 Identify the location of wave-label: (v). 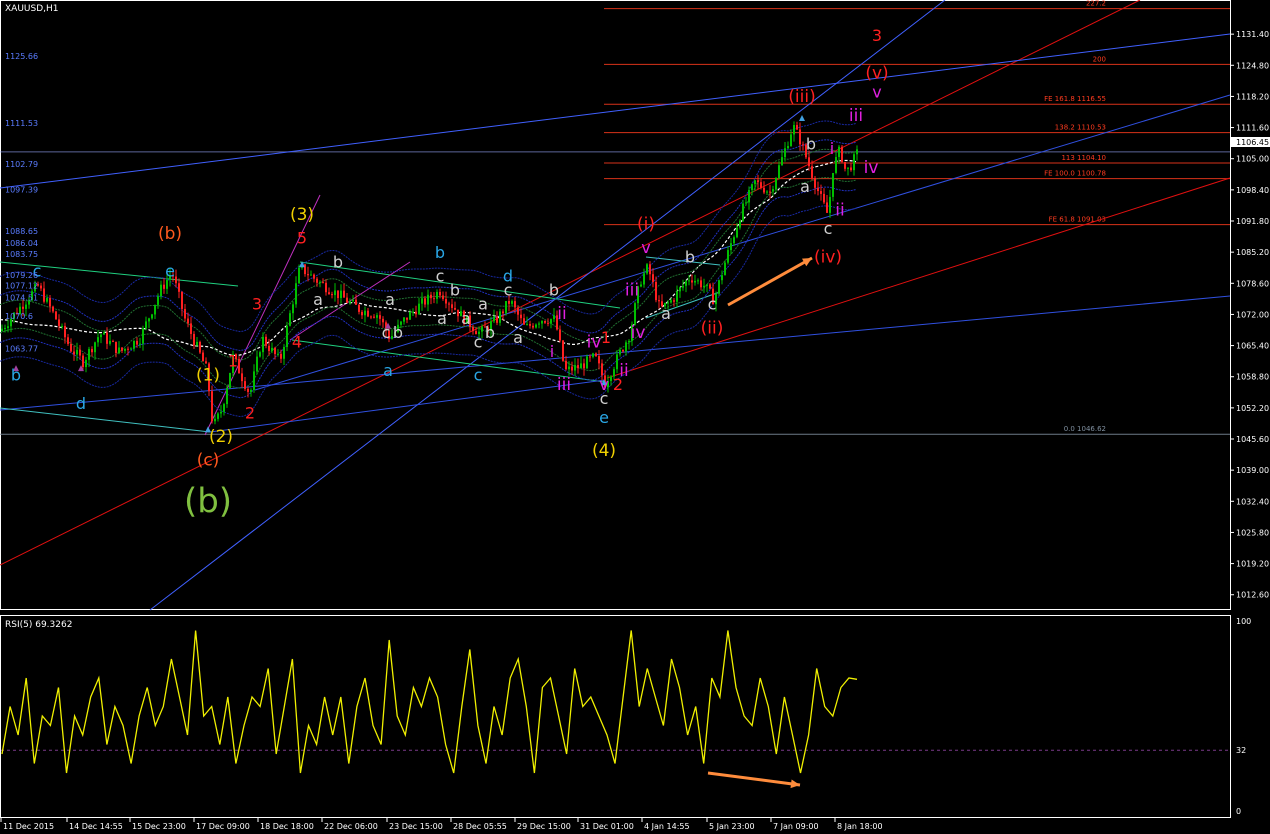
(876, 74).